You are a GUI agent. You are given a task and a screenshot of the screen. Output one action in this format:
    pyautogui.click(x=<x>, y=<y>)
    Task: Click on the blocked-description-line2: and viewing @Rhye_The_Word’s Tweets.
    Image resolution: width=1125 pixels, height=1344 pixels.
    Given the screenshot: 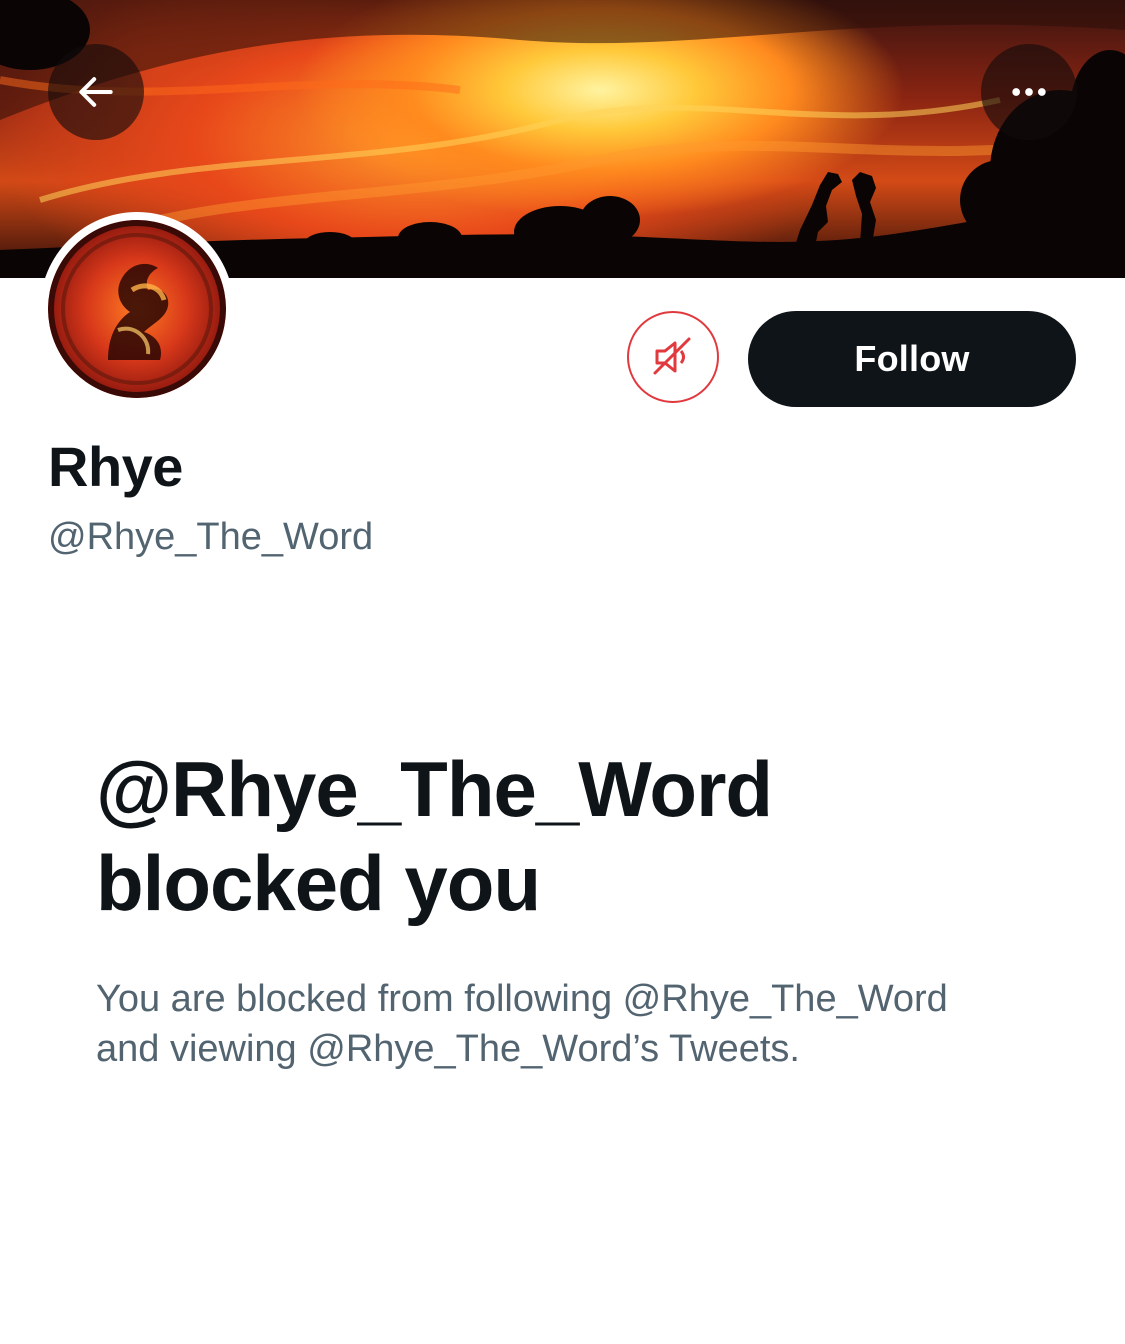 What is the action you would take?
    pyautogui.click(x=448, y=1049)
    